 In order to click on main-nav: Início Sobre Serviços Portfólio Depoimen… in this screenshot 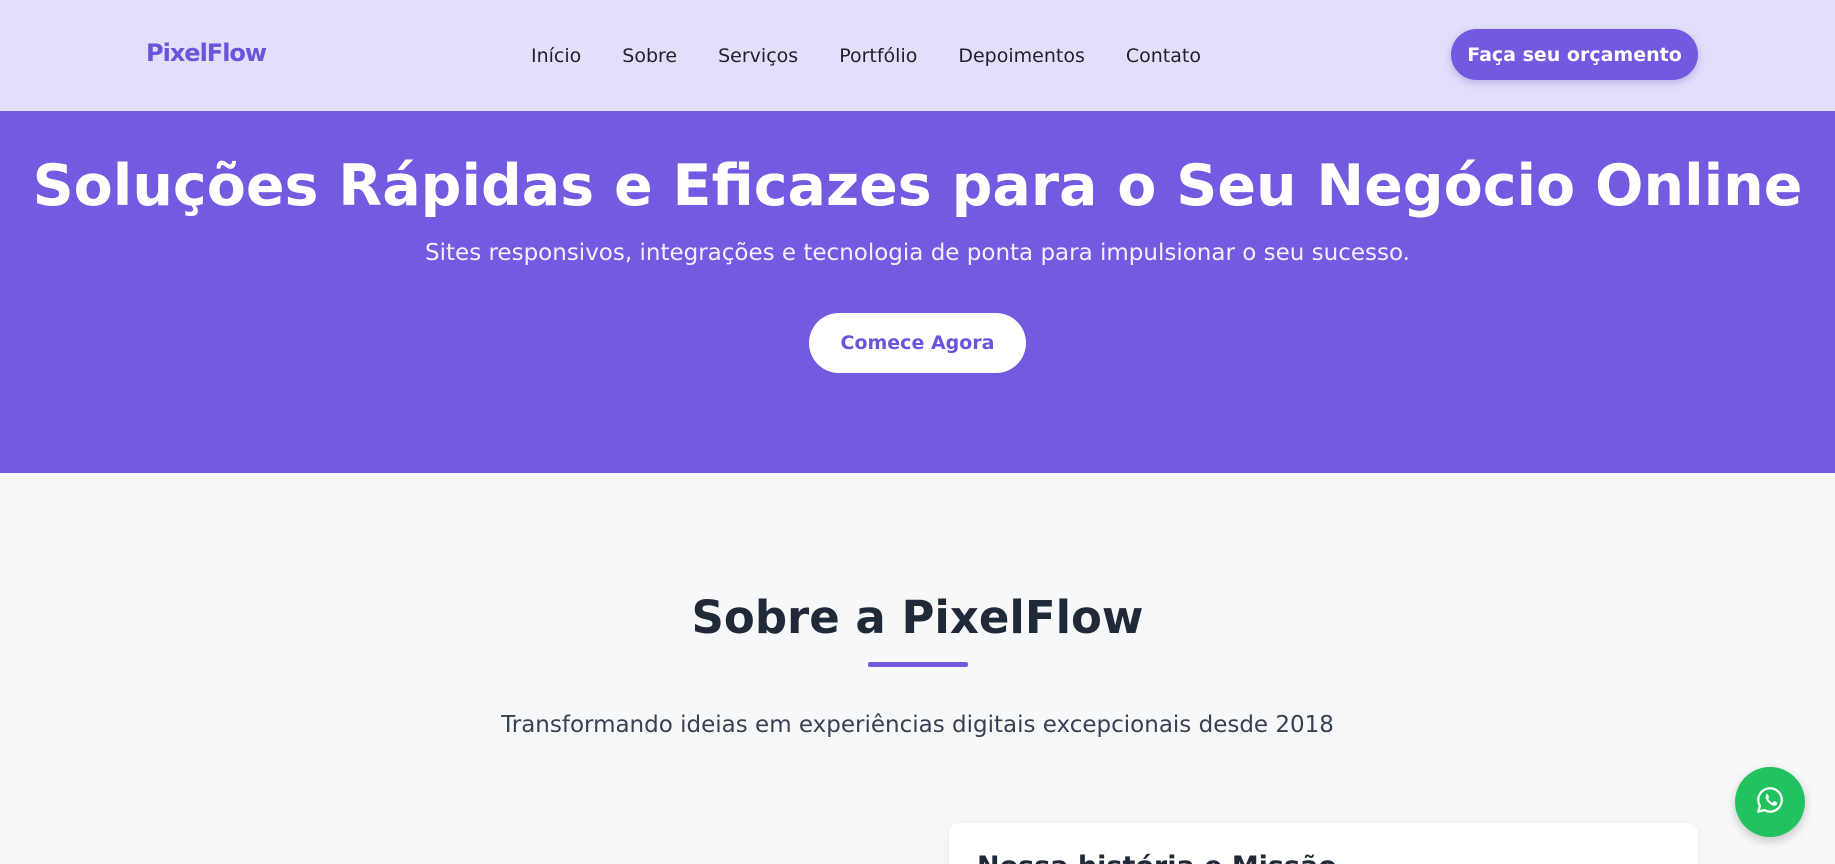, I will do `click(886, 55)`.